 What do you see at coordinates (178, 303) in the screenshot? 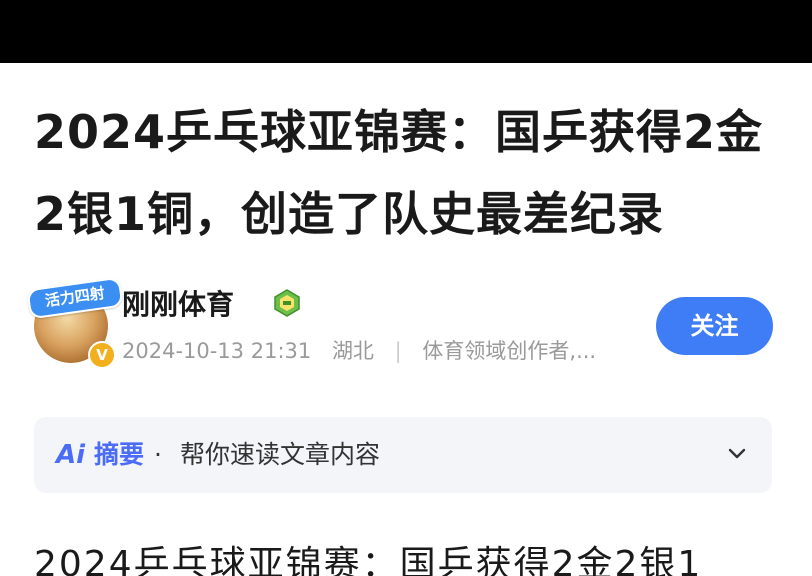
I see `author-name: 刚刚体育` at bounding box center [178, 303].